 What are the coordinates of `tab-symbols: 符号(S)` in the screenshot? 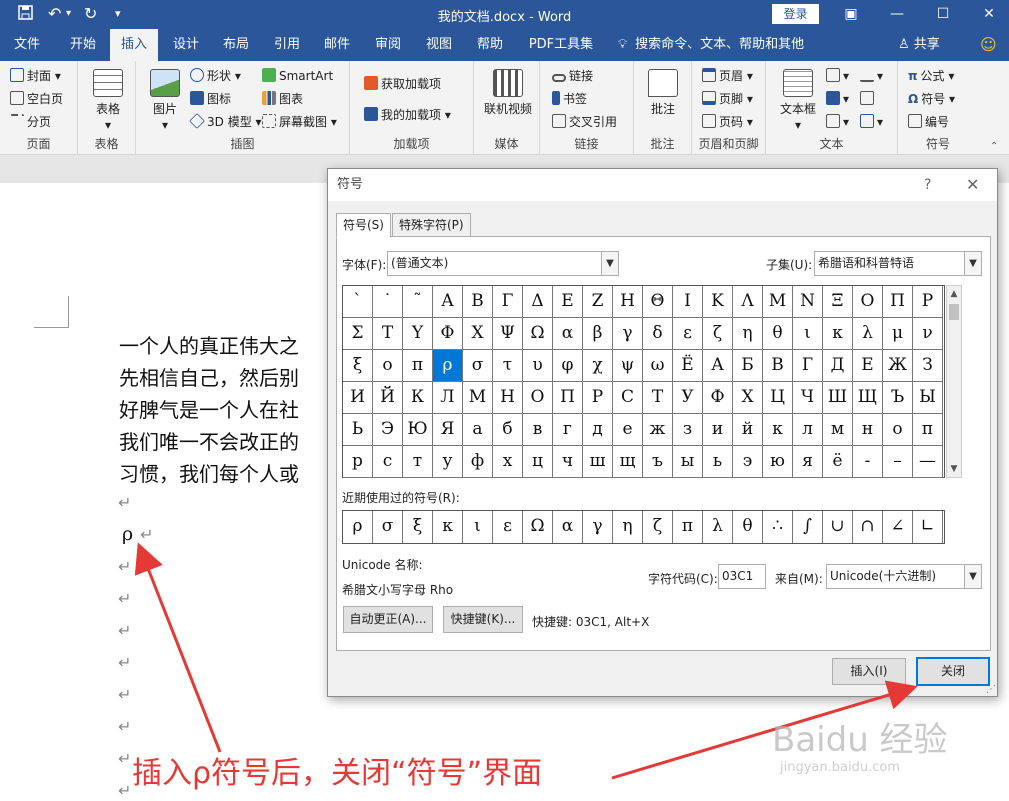 It's located at (363, 225).